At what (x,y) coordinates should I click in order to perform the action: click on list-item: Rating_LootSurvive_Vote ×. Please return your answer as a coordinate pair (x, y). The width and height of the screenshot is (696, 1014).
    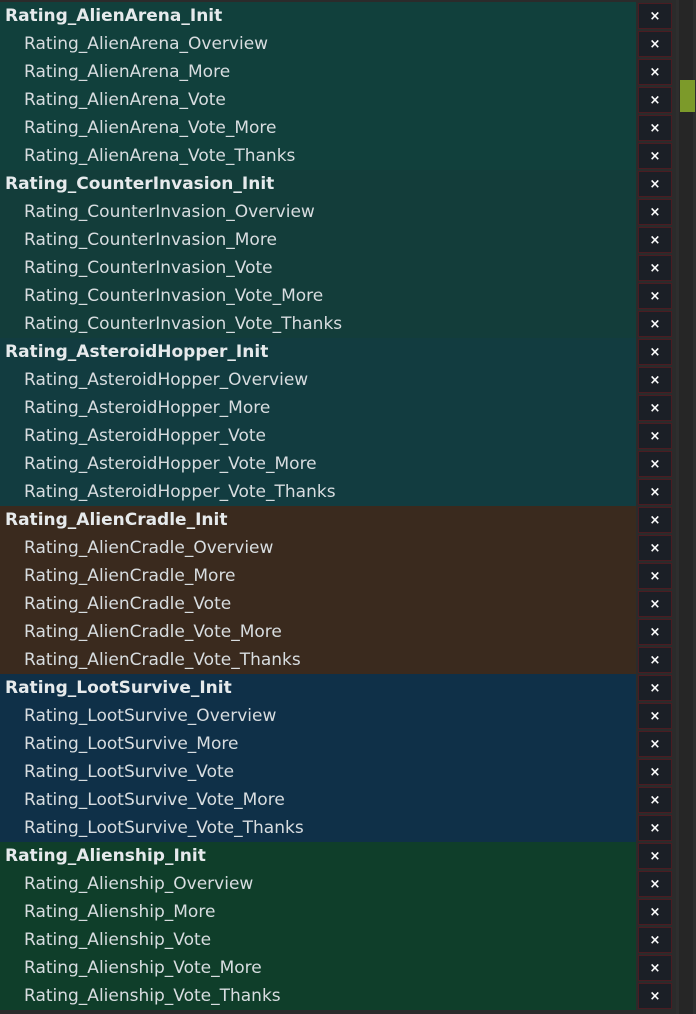
    Looking at the image, I should click on (338, 772).